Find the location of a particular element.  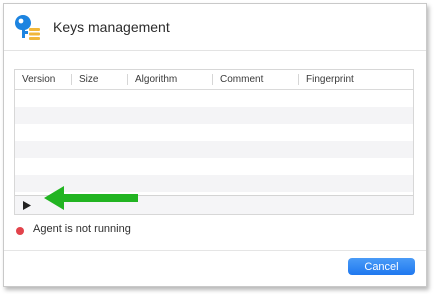

expand-button is located at coordinates (27, 205).